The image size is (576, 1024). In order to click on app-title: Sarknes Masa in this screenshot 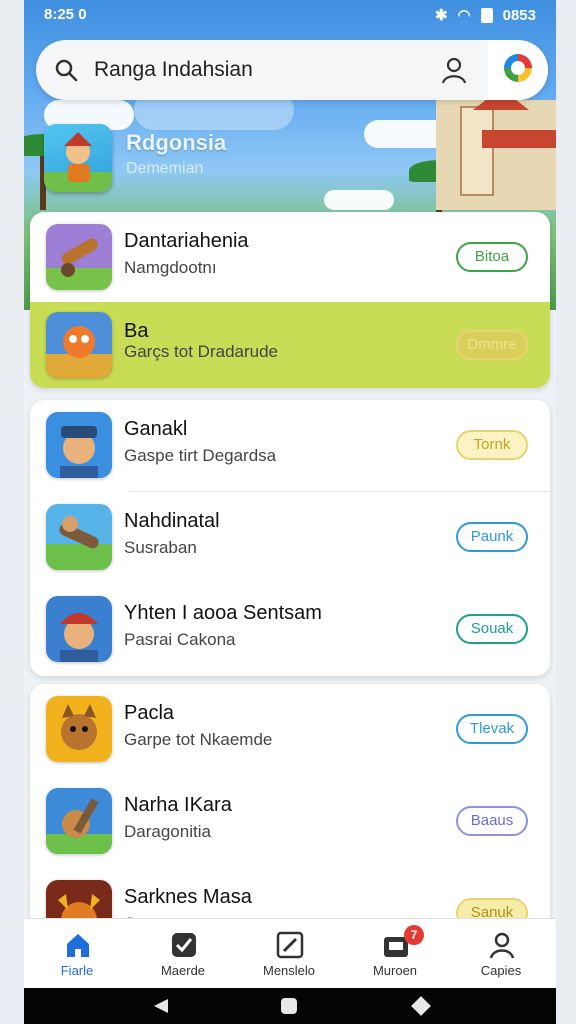, I will do `click(188, 897)`.